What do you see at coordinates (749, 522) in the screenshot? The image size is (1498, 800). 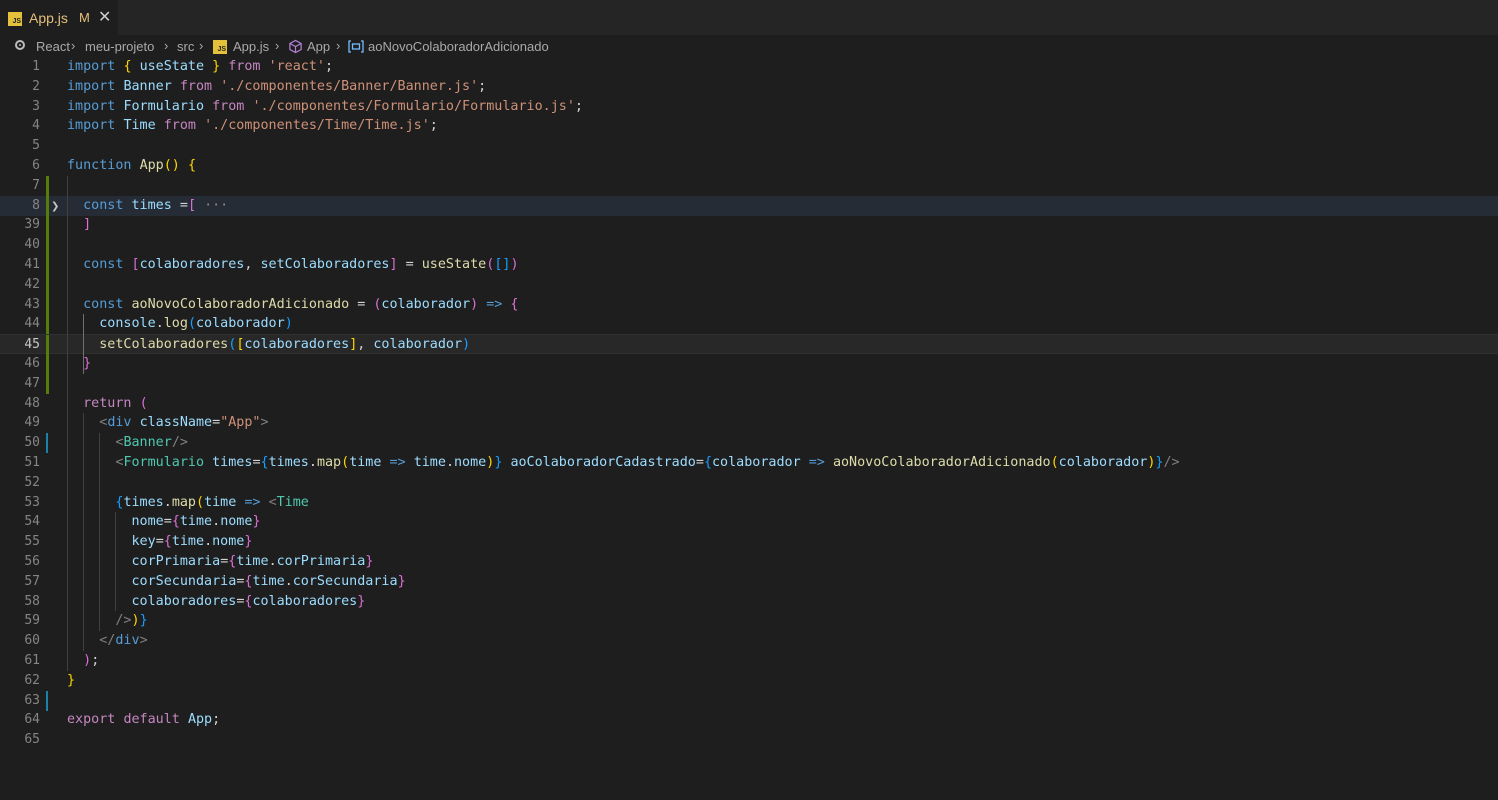 I see `code-line: 54 nome={time.nome}` at bounding box center [749, 522].